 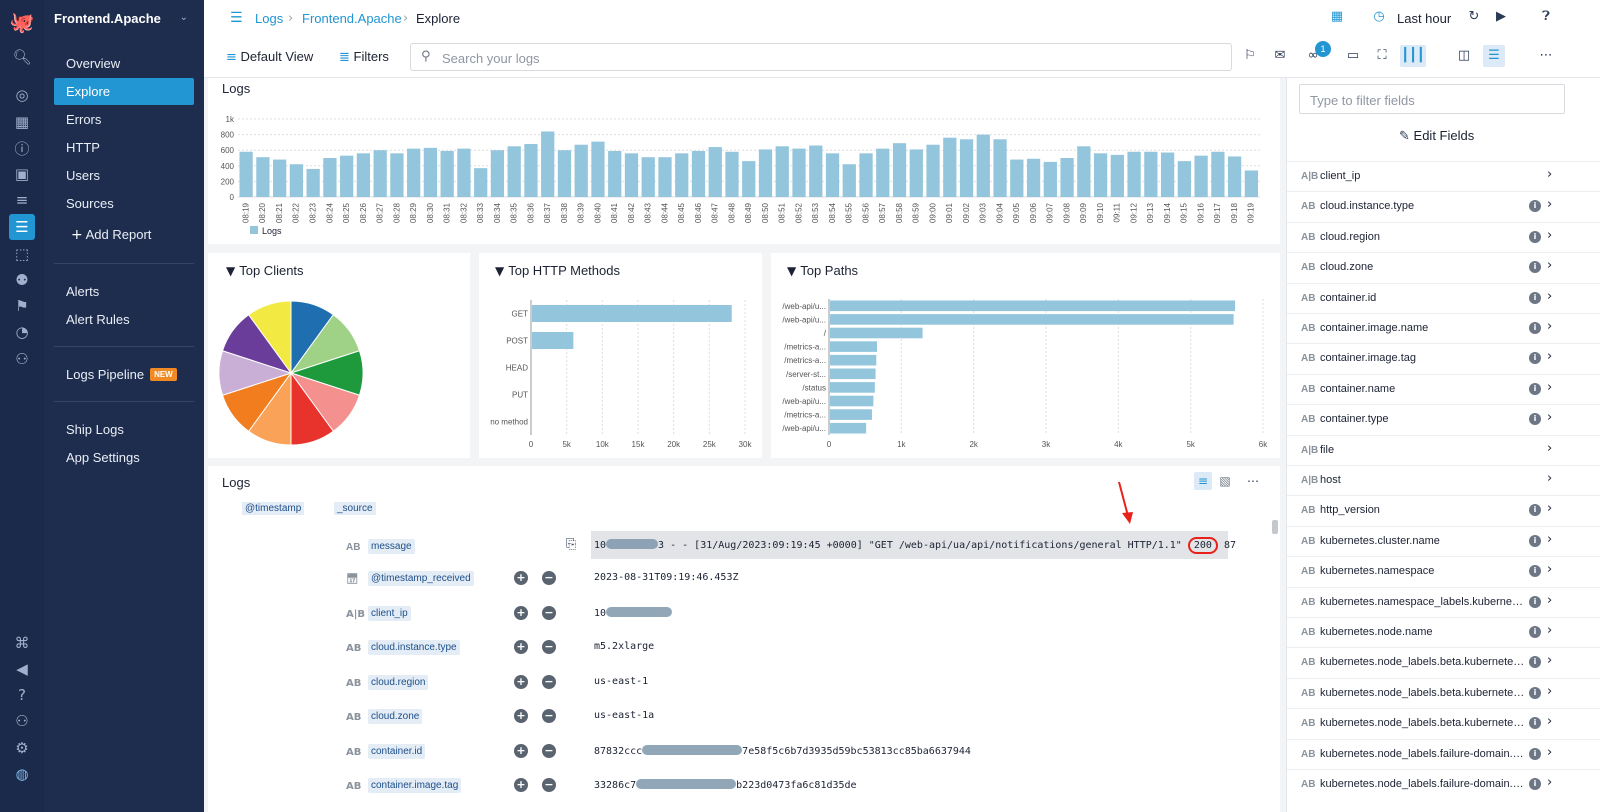 What do you see at coordinates (624, 646) in the screenshot?
I see `field-value: m5.2xlarge` at bounding box center [624, 646].